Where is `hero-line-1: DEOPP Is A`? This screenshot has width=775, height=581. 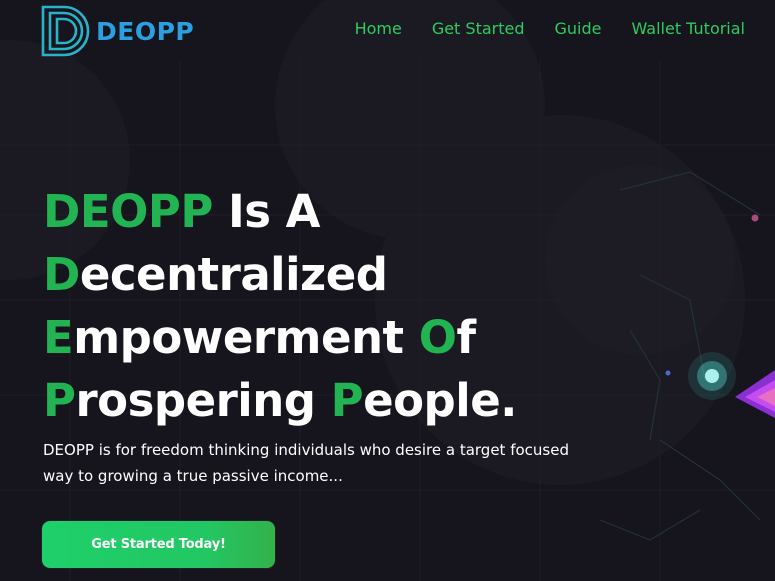 hero-line-1: DEOPP Is A is located at coordinates (323, 211).